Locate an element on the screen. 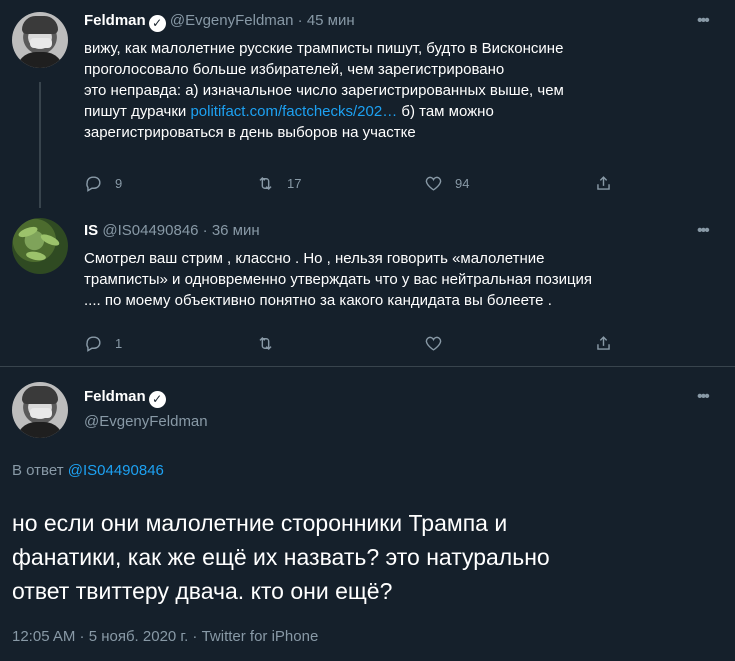  reply-to: В ответ @IS04490846 is located at coordinates (88, 470).